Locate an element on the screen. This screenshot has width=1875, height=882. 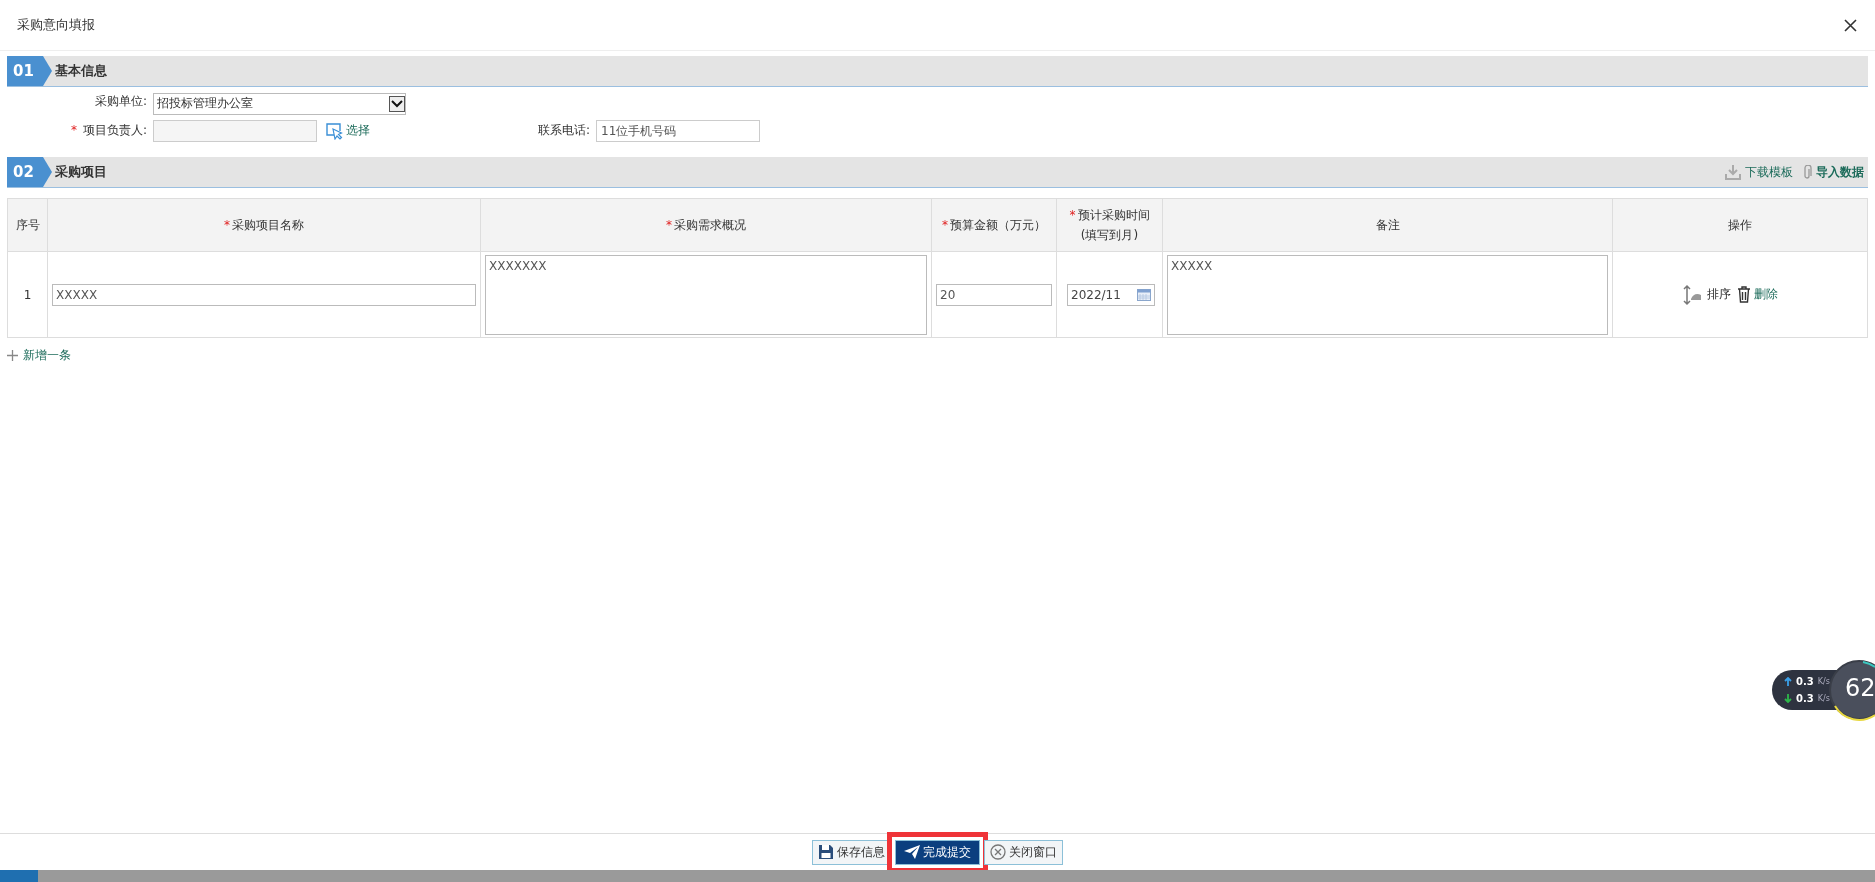
summary-textarea: XXXXXXX is located at coordinates (706, 294).